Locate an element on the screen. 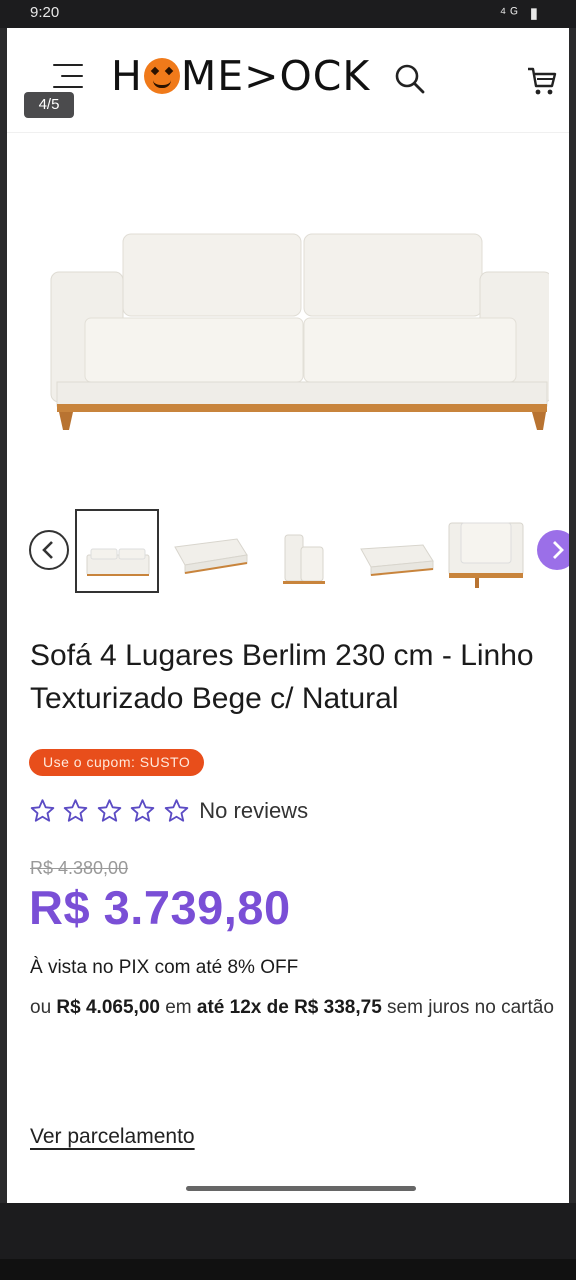 Image resolution: width=576 pixels, height=1280 pixels. rating-row: No reviews is located at coordinates (168, 813).